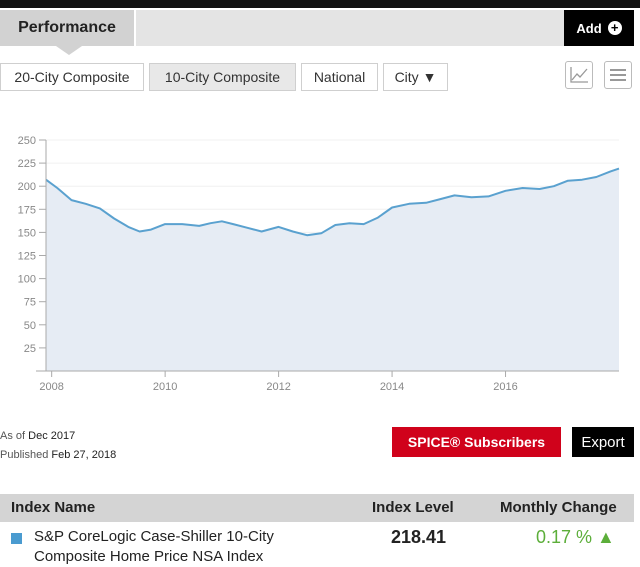 The height and width of the screenshot is (567, 640). I want to click on index-table-header: Index Name Index Level Monthly Change, so click(317, 508).